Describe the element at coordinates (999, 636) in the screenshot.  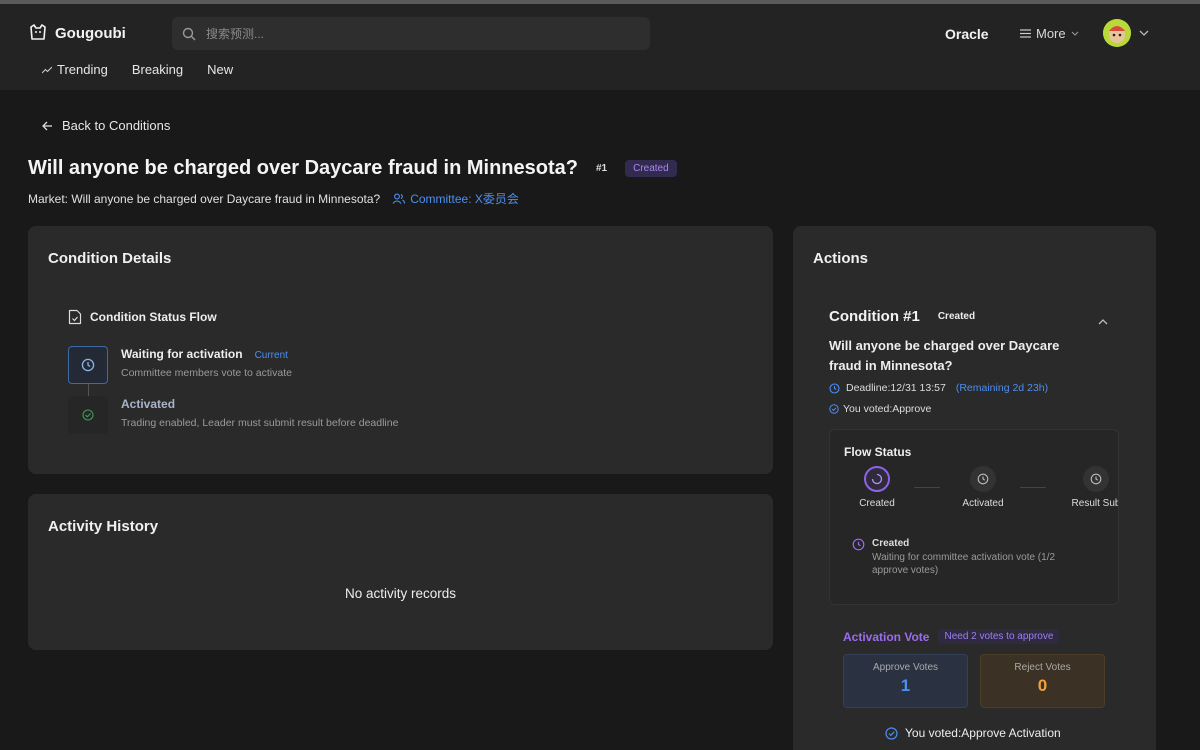
I see `votes-needed-badge: Need 2 votes to approve` at that location.